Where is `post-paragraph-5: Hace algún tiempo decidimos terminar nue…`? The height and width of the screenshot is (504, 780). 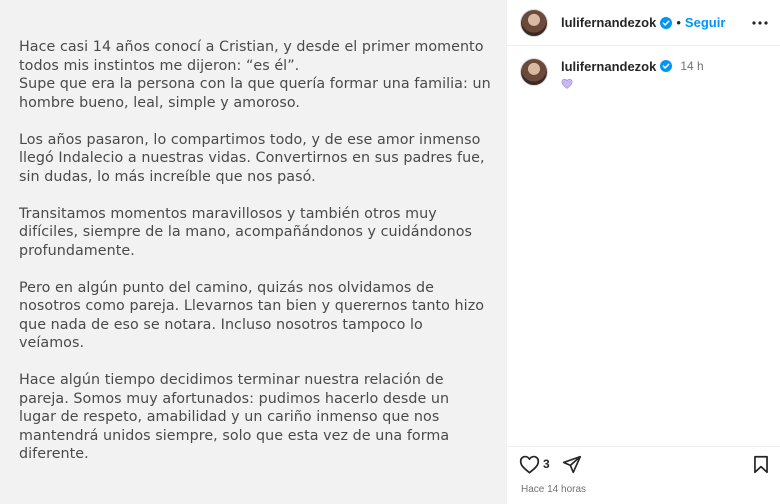 post-paragraph-5: Hace algún tiempo decidimos terminar nue… is located at coordinates (255, 417).